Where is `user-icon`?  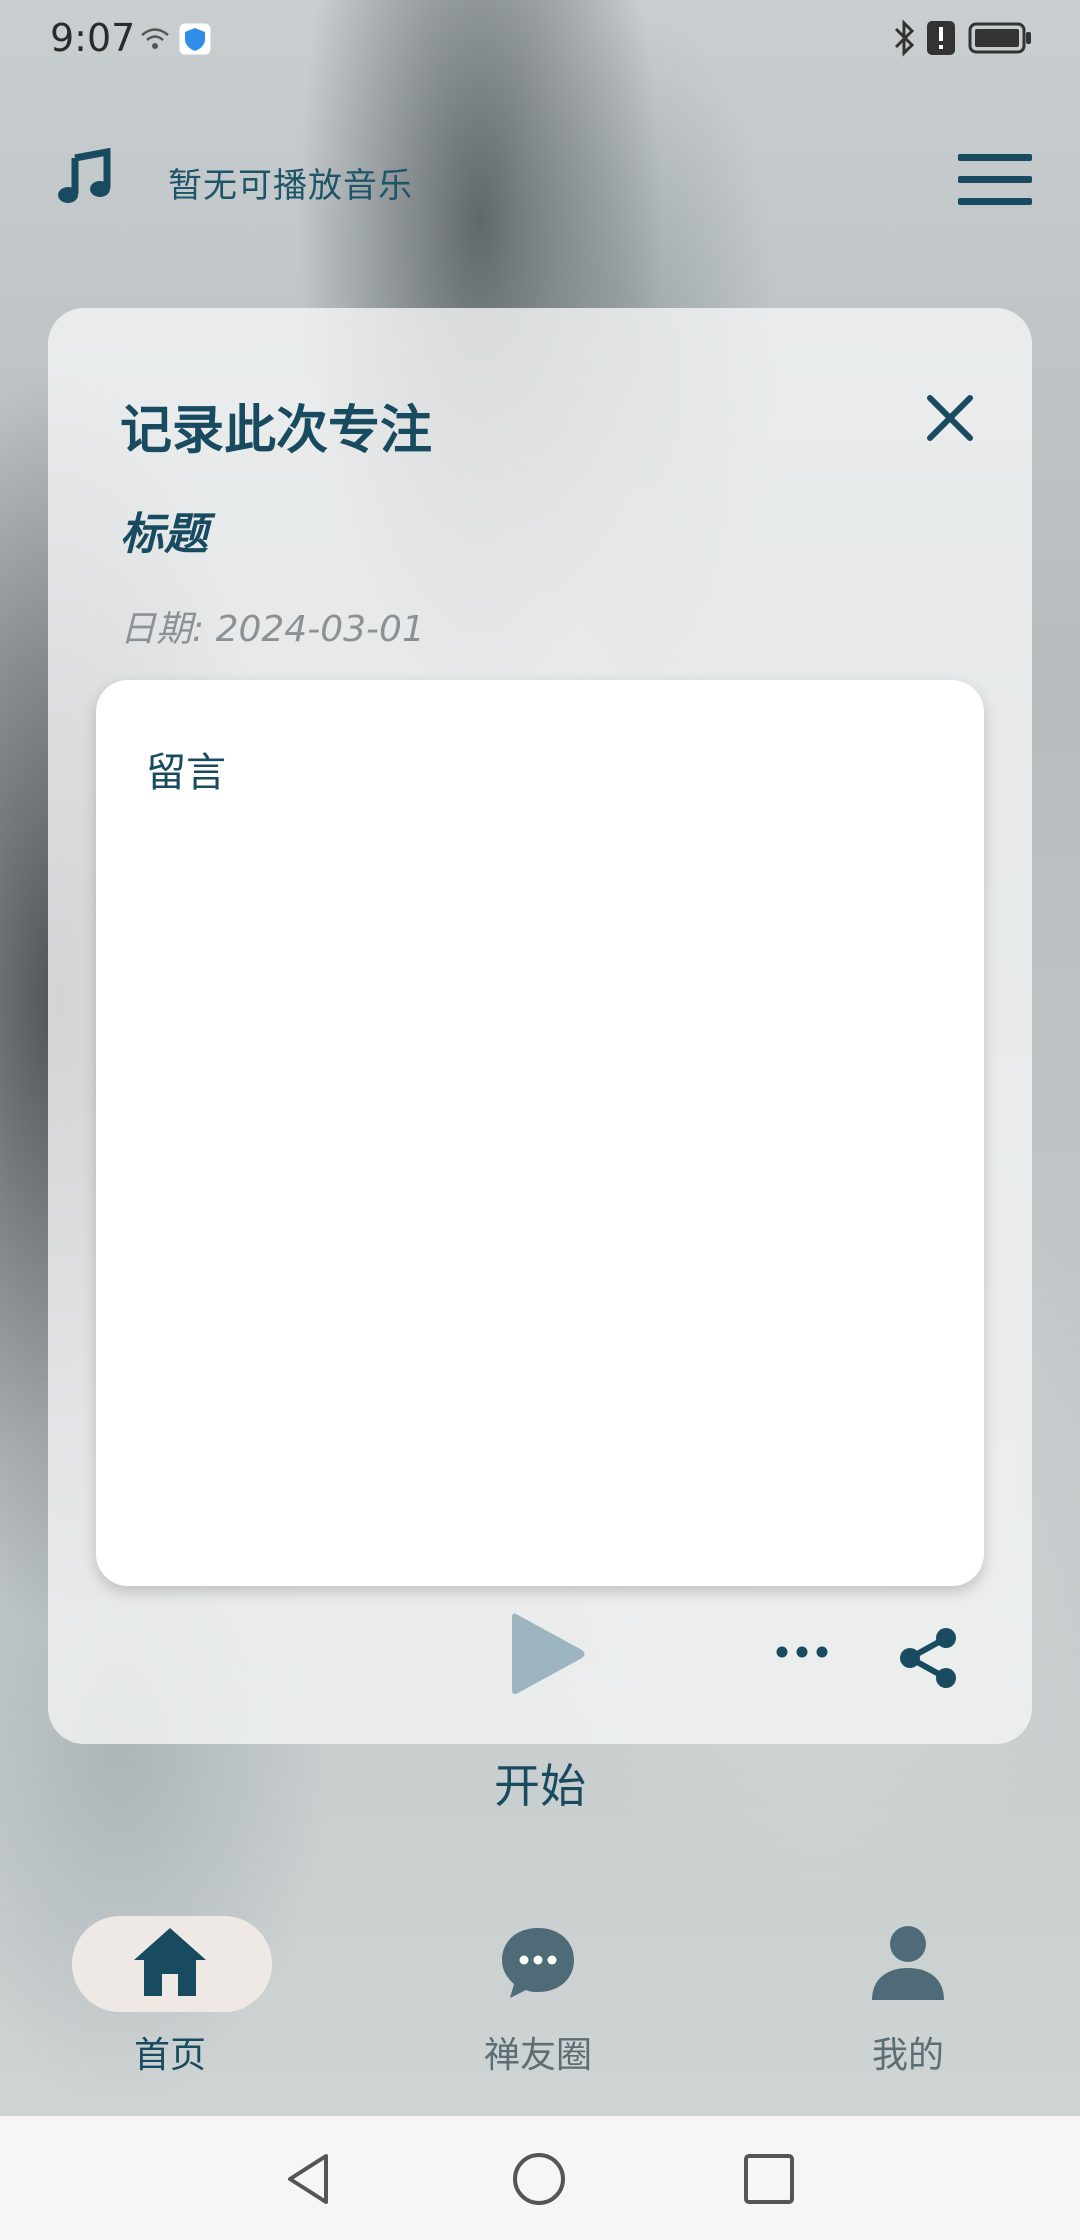
user-icon is located at coordinates (908, 1963).